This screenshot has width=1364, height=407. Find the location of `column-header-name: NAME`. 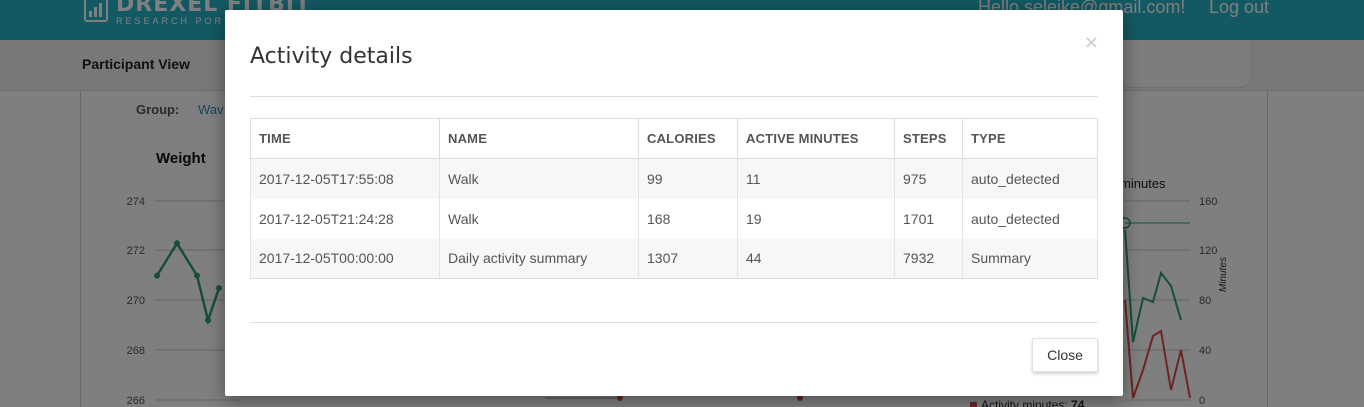

column-header-name: NAME is located at coordinates (539, 138).